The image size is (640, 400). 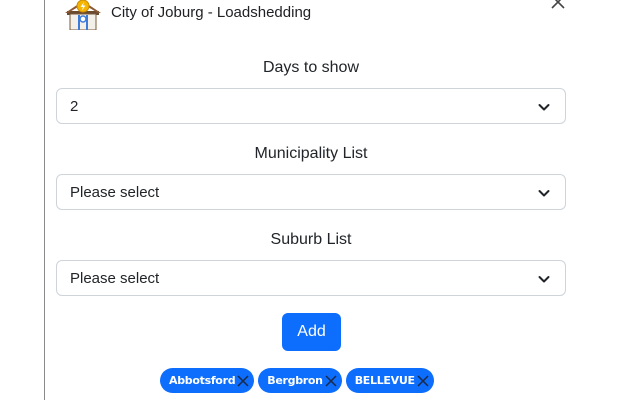 I want to click on suburb-chip: BELLEVUE, so click(x=389, y=380).